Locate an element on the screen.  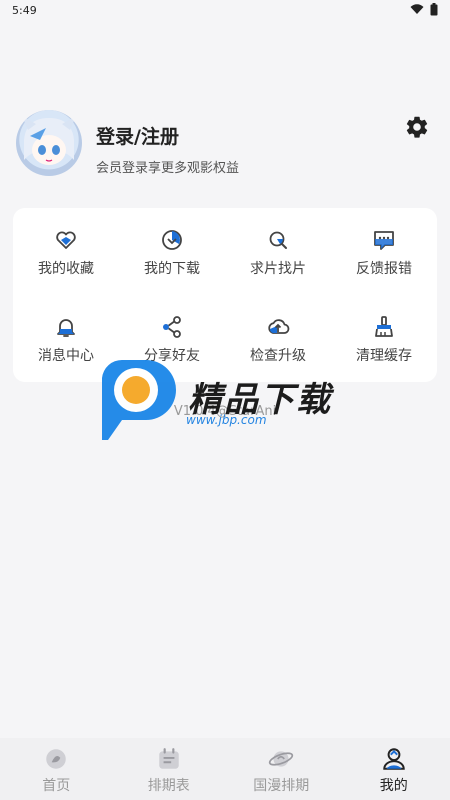
menu-item-request-film: 求片找片 is located at coordinates (278, 251).